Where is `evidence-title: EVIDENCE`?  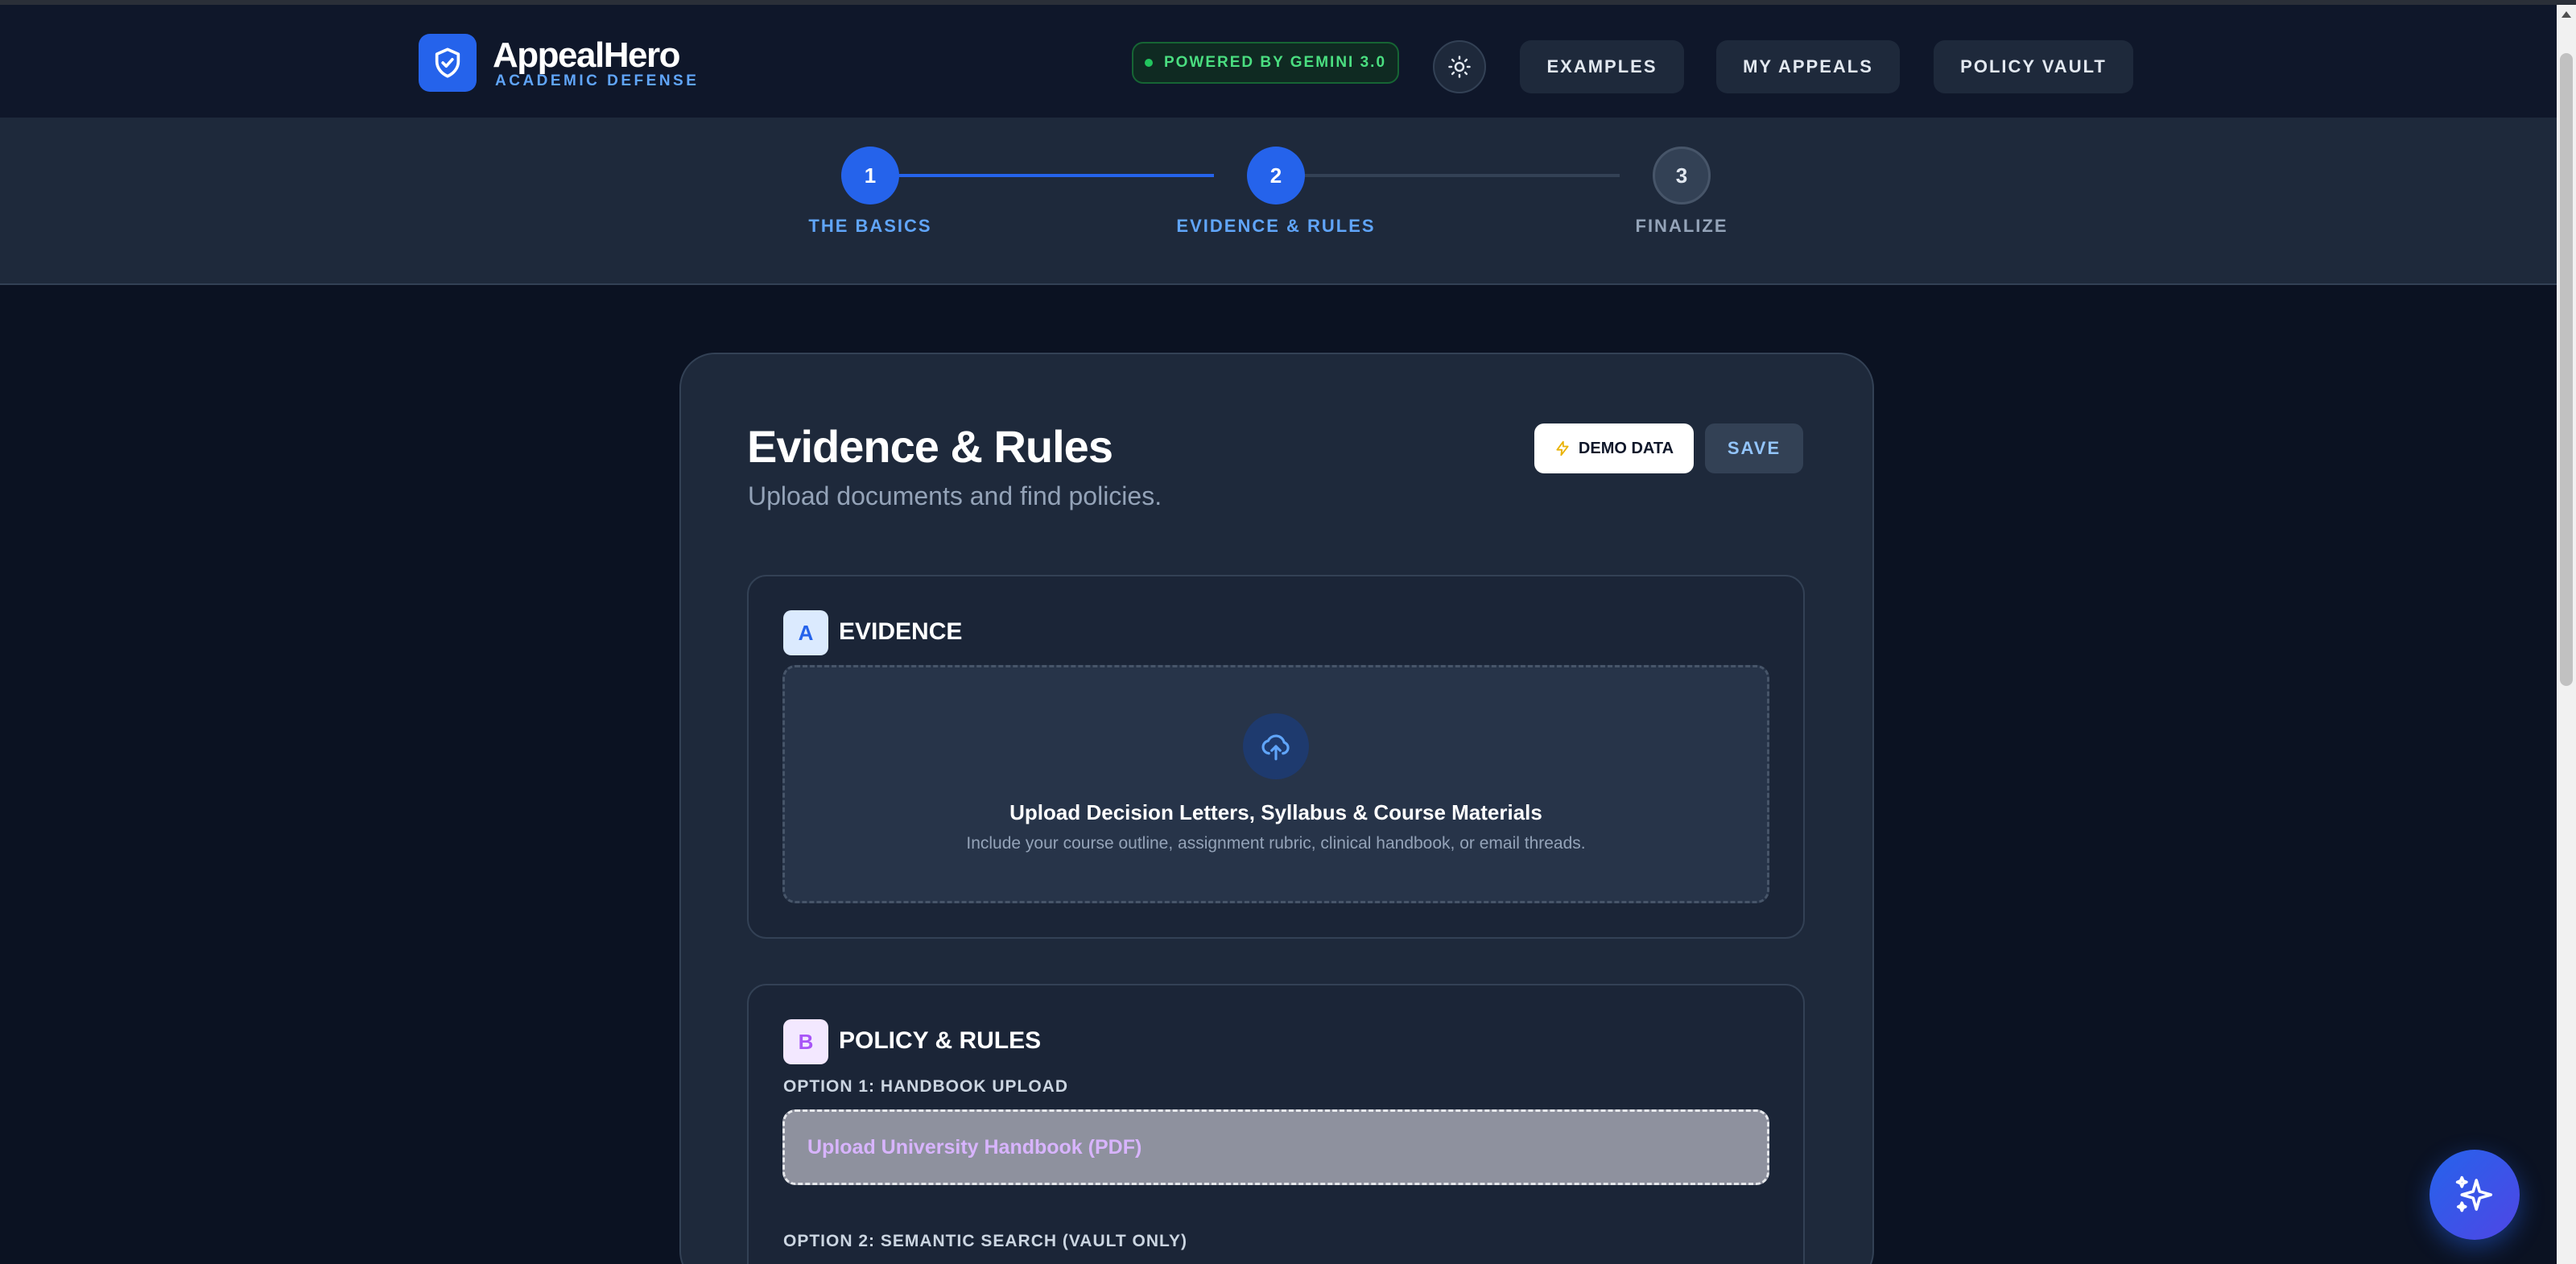
evidence-title: EVIDENCE is located at coordinates (901, 631).